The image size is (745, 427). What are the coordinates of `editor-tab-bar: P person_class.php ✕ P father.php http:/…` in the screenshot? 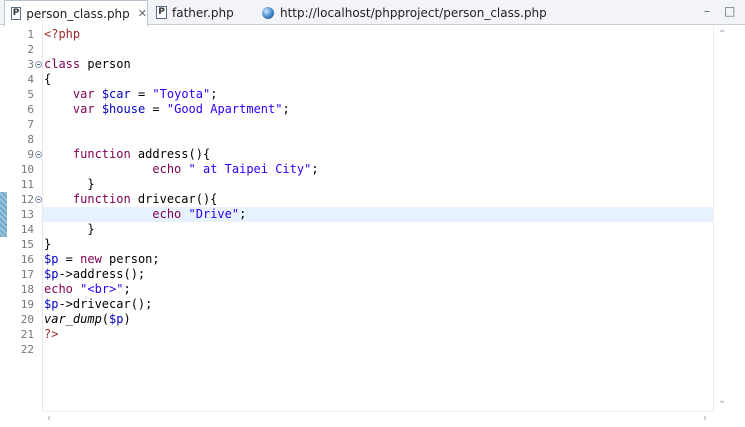 It's located at (372, 13).